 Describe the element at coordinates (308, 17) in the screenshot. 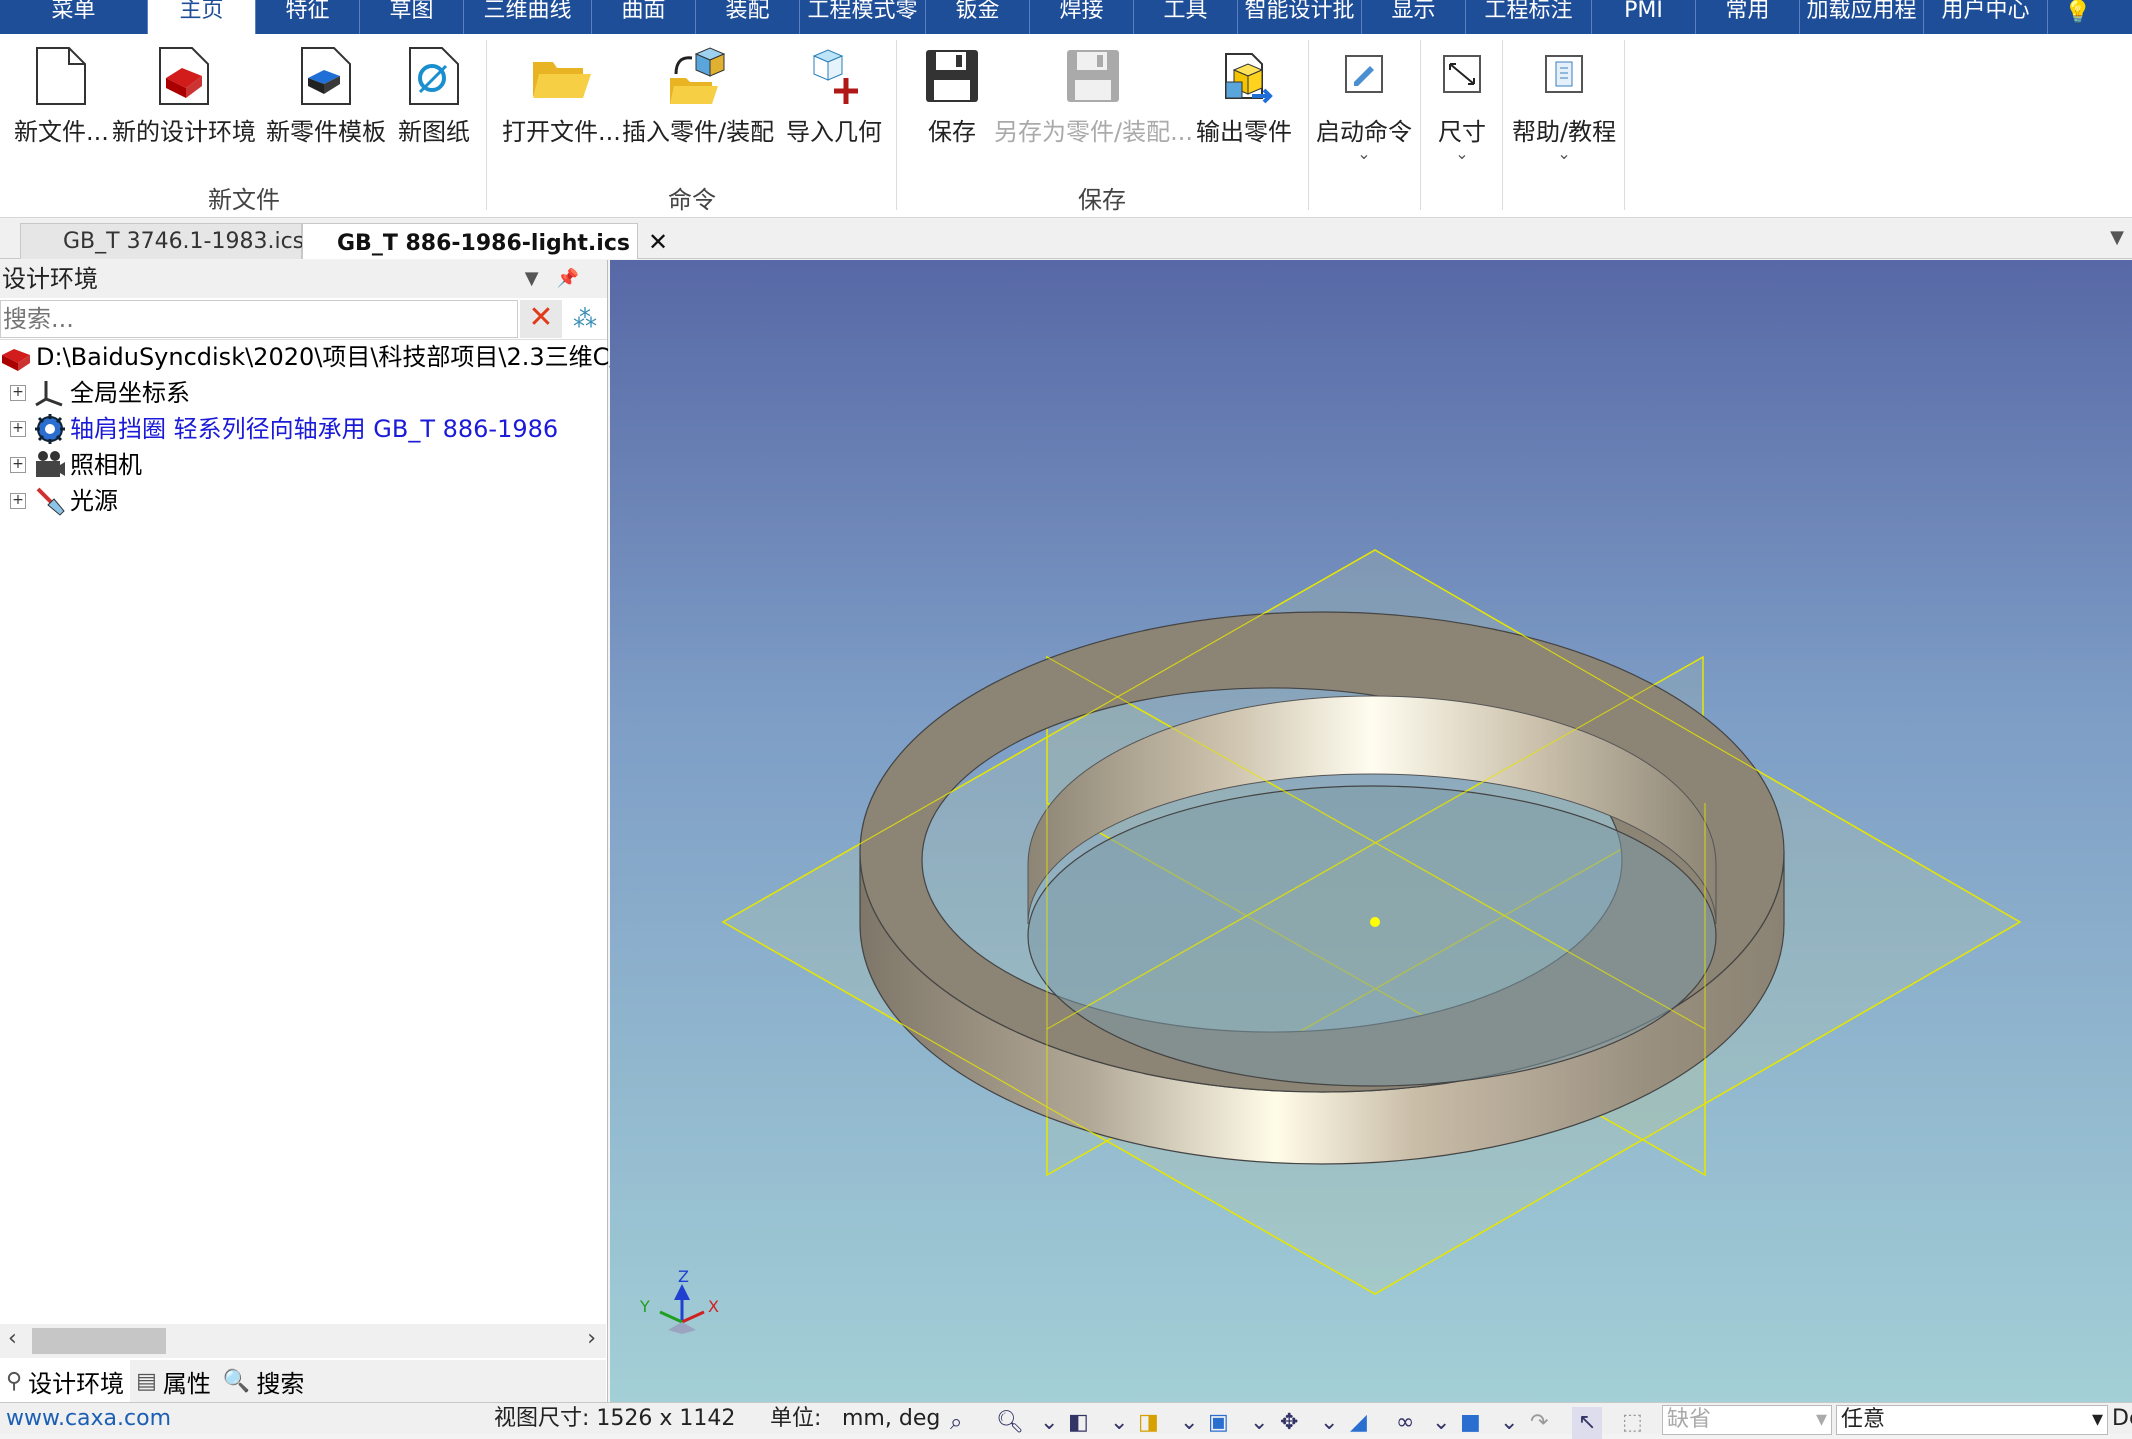

I see `menu-tab-feature: 特征` at that location.